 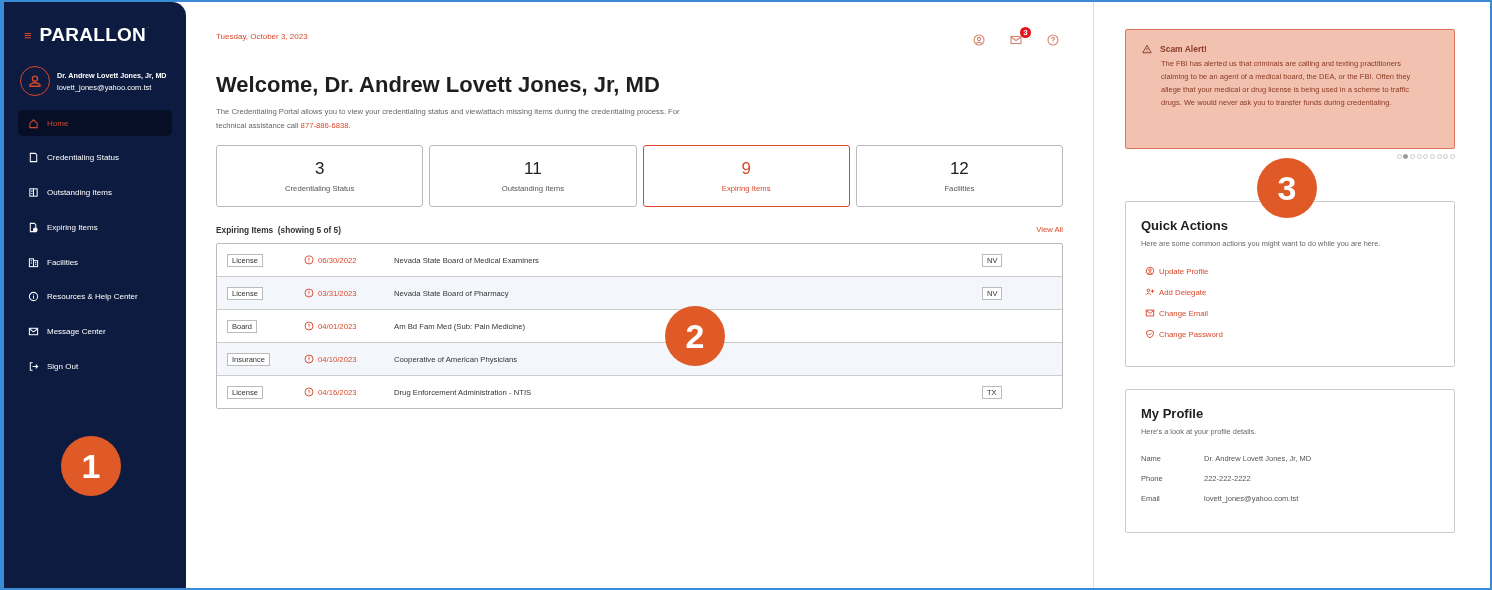 I want to click on alert-title: Scam Alert!, so click(x=1183, y=49).